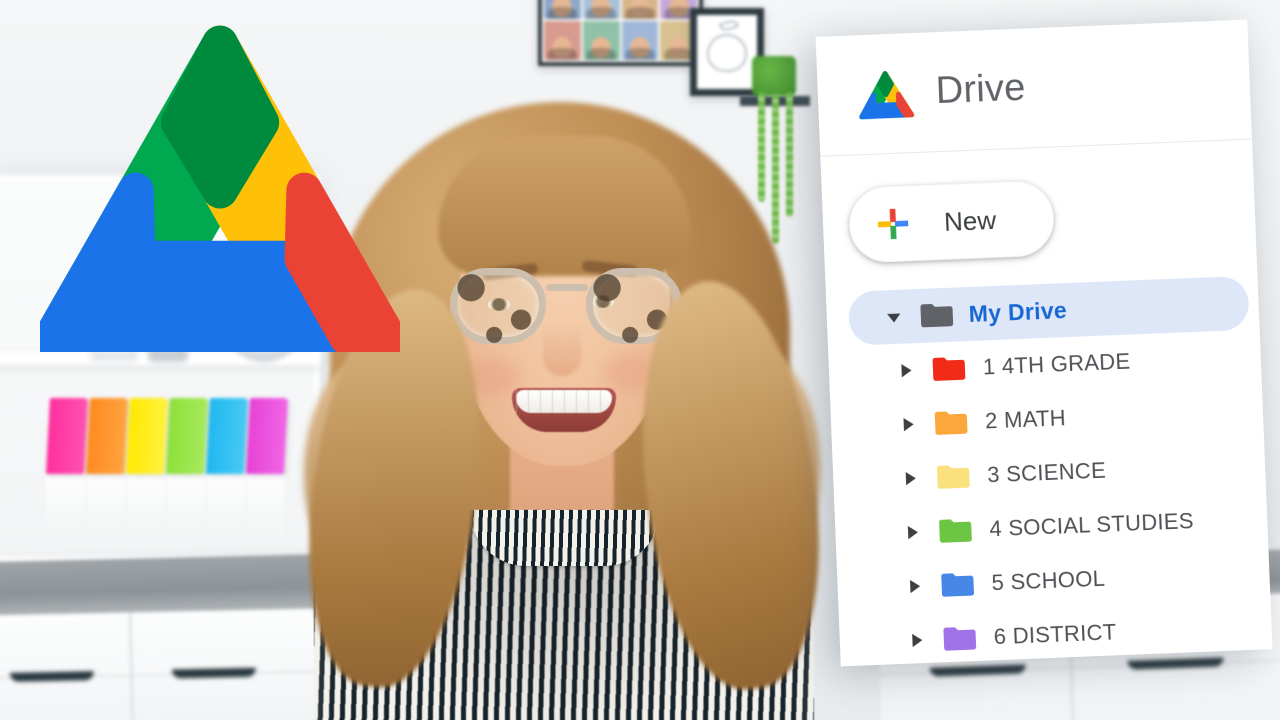 The image size is (1280, 720). What do you see at coordinates (620, 33) in the screenshot?
I see `student-photo-collage` at bounding box center [620, 33].